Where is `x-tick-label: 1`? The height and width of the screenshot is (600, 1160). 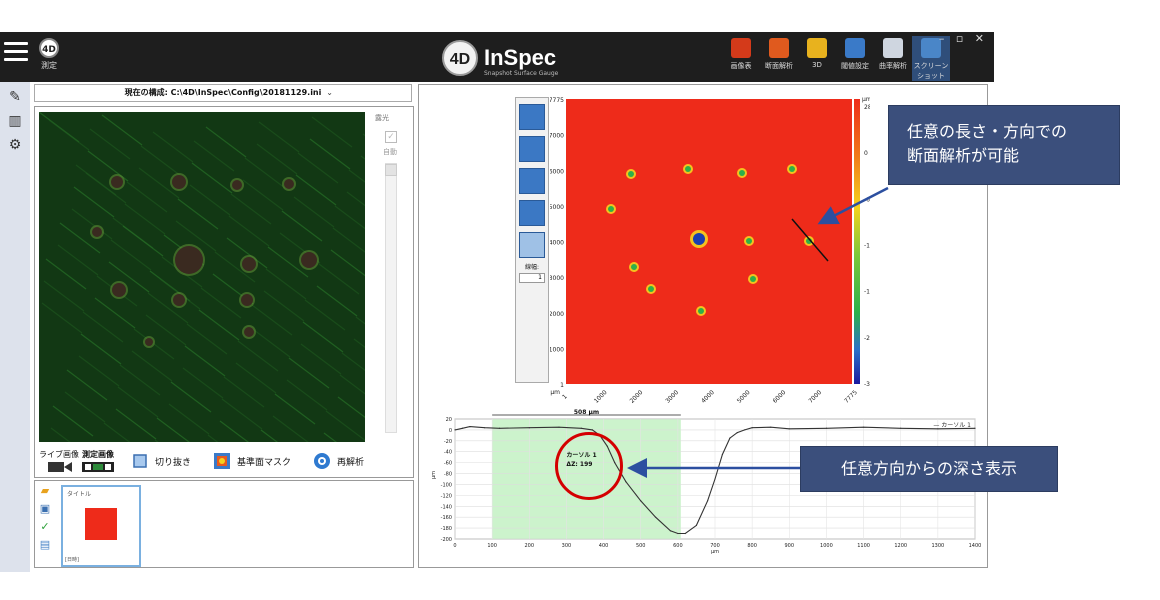 x-tick-label: 1 is located at coordinates (565, 397).